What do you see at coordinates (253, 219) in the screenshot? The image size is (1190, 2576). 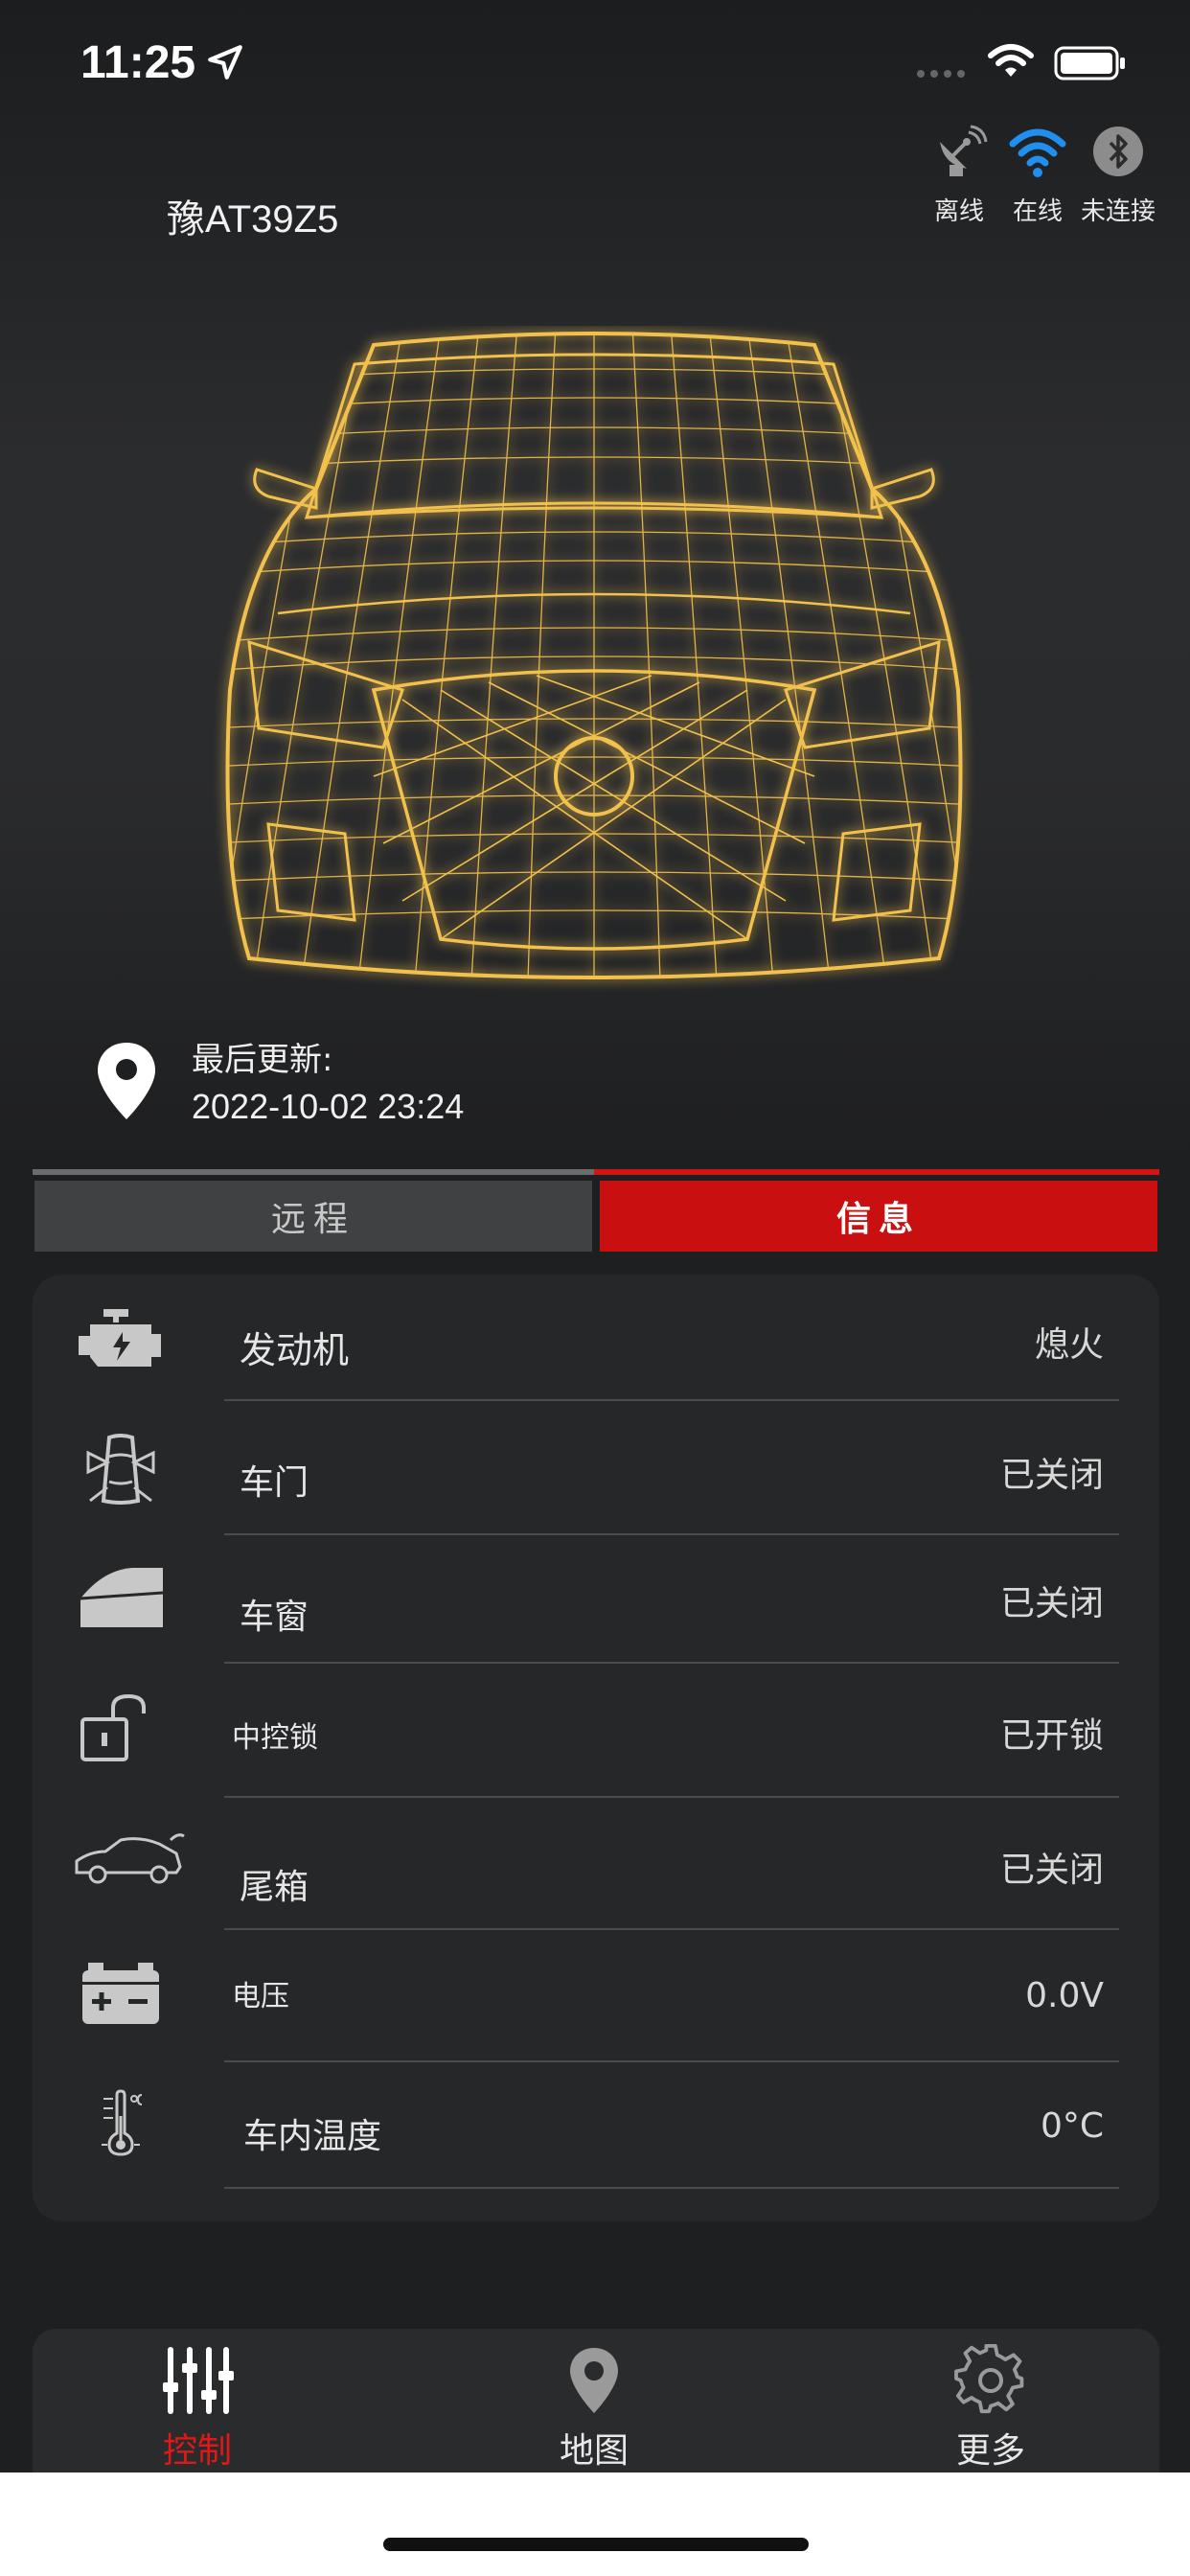 I see `license-plate: 豫AT39Z5` at bounding box center [253, 219].